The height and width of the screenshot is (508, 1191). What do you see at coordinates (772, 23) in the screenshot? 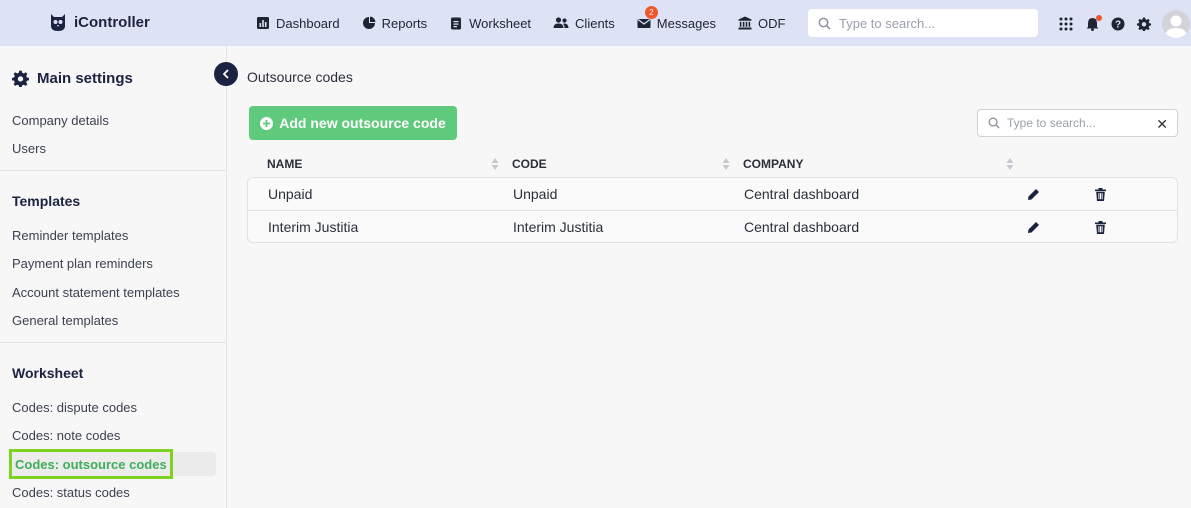
I see `nav-odf-label: ODF` at bounding box center [772, 23].